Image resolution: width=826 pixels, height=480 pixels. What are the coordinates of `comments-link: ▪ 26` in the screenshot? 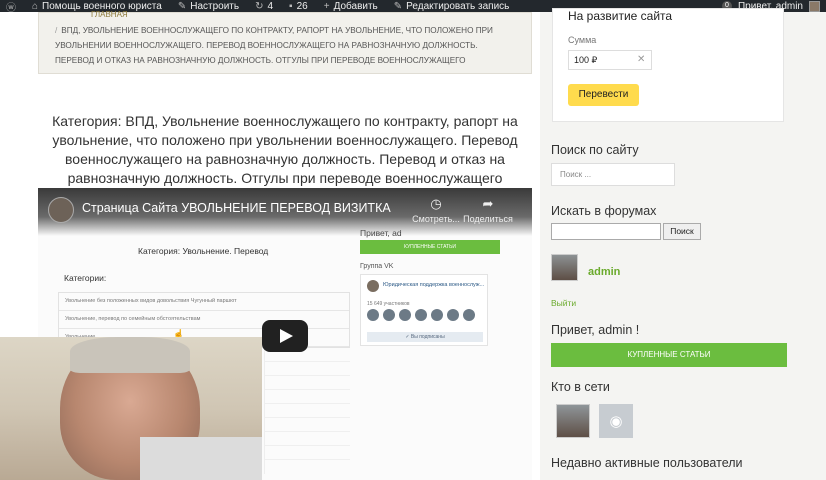 It's located at (298, 6).